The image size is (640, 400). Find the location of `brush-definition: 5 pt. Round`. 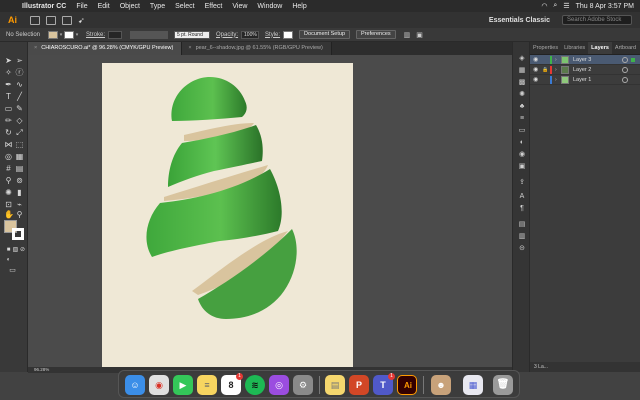

brush-definition: 5 pt. Round is located at coordinates (192, 34).